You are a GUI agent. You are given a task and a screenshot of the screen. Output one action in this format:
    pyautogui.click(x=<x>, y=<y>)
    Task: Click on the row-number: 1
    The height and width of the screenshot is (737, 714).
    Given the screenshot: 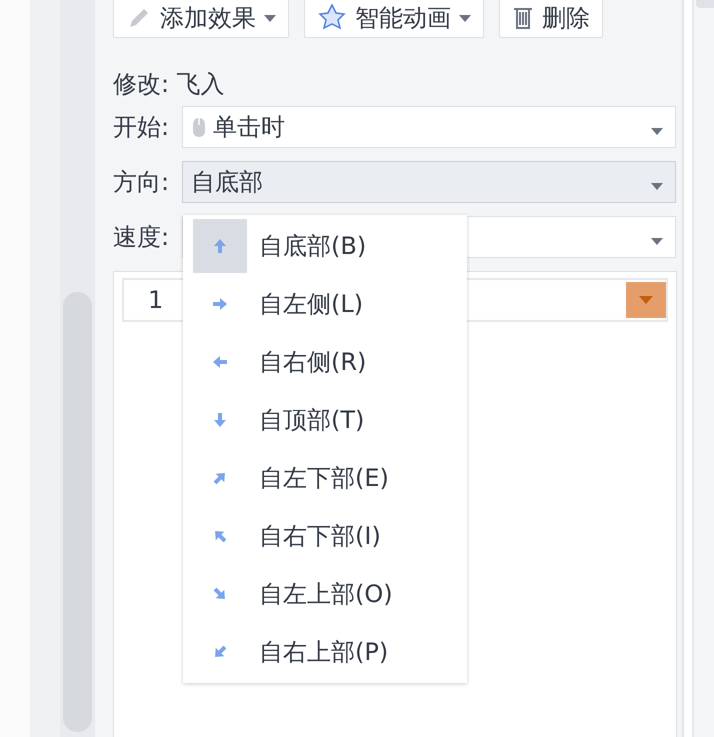 What is the action you would take?
    pyautogui.click(x=156, y=300)
    